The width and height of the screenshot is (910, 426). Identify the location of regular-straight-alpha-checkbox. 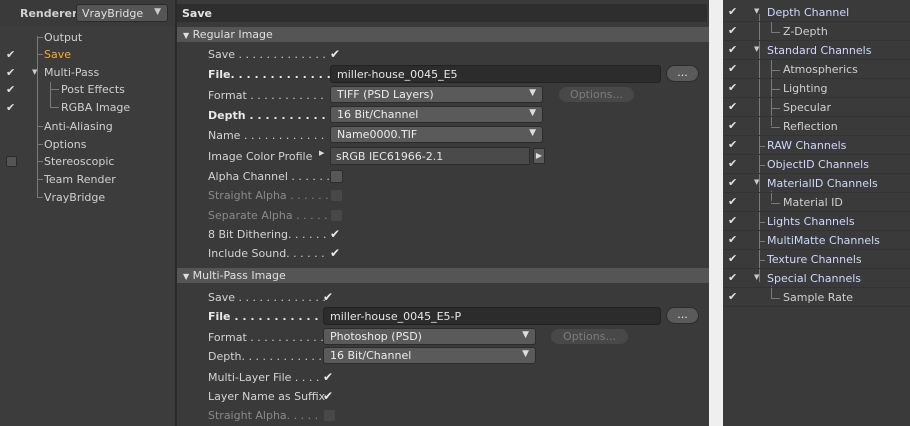
(336, 195).